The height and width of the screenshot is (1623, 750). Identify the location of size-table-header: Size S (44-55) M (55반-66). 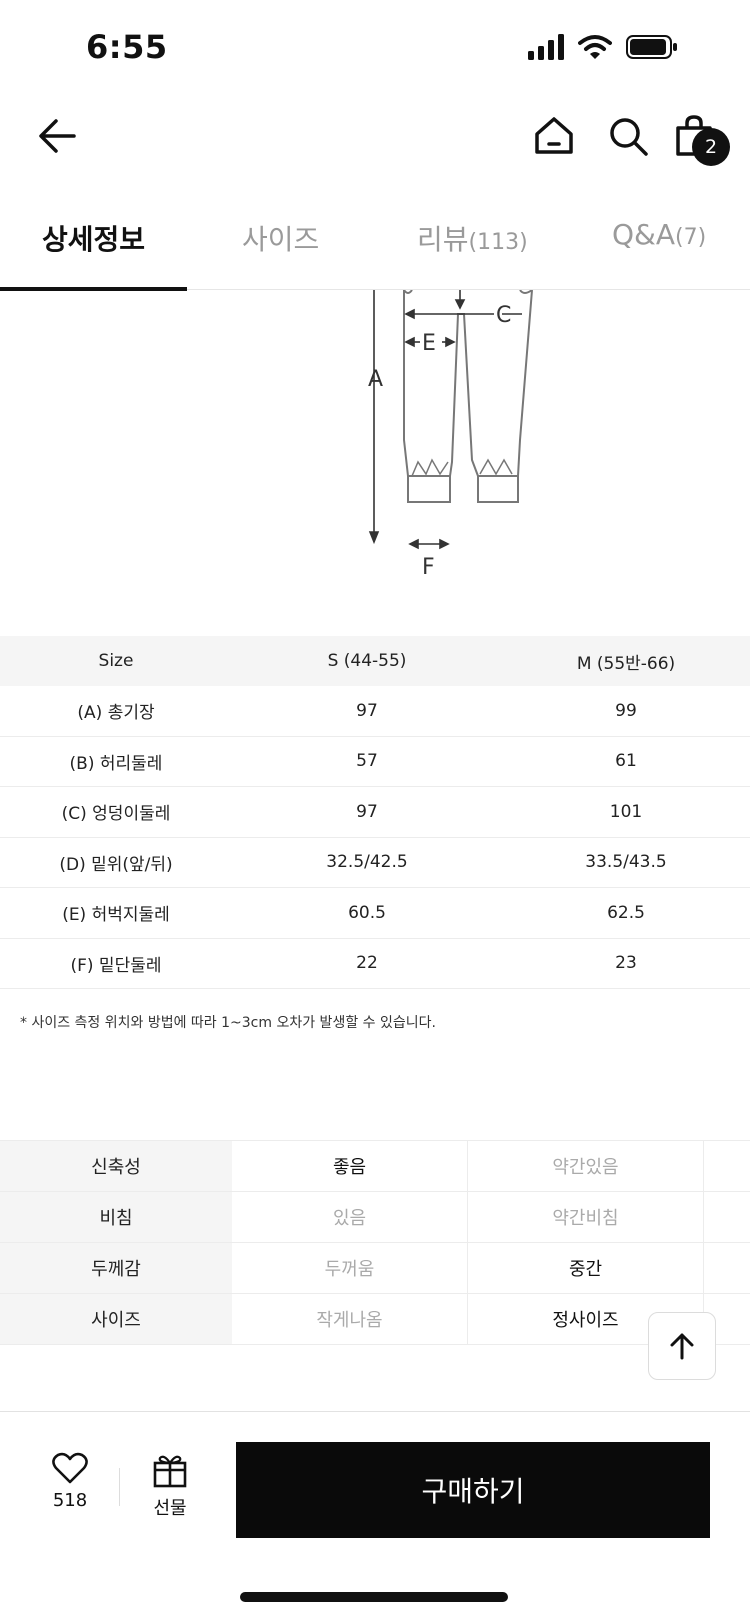
(375, 661).